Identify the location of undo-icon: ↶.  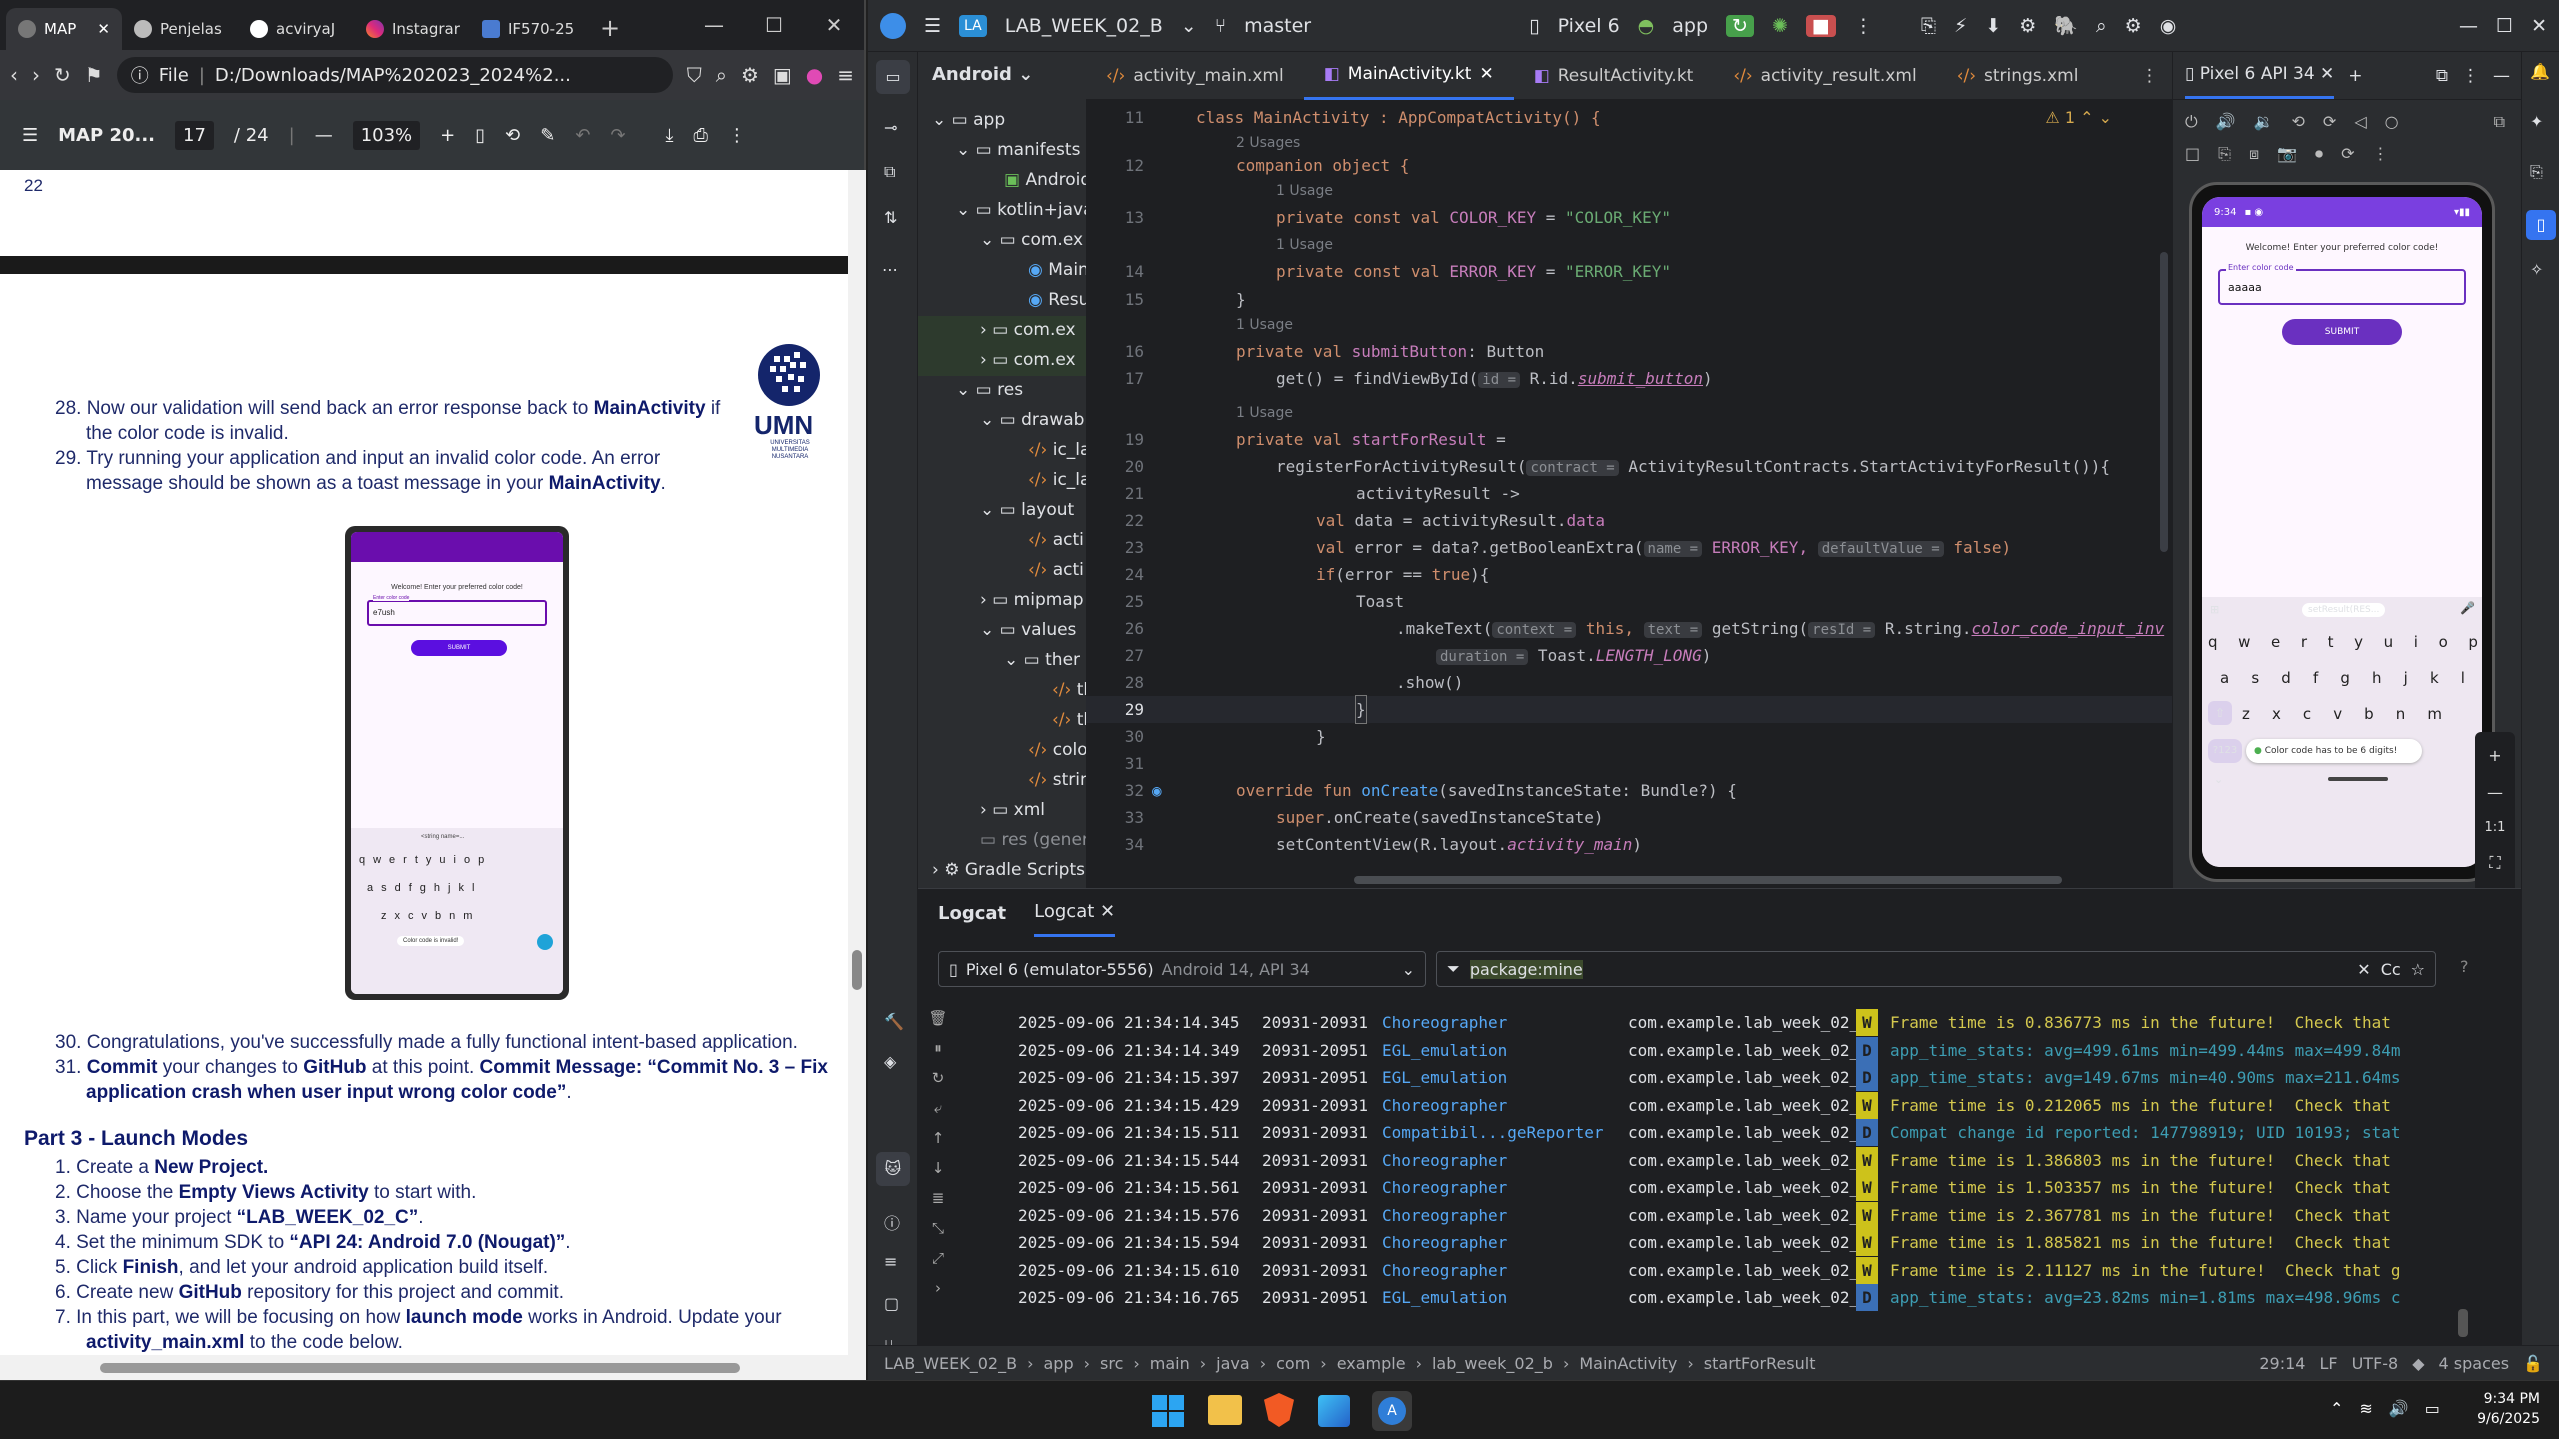
(582, 135).